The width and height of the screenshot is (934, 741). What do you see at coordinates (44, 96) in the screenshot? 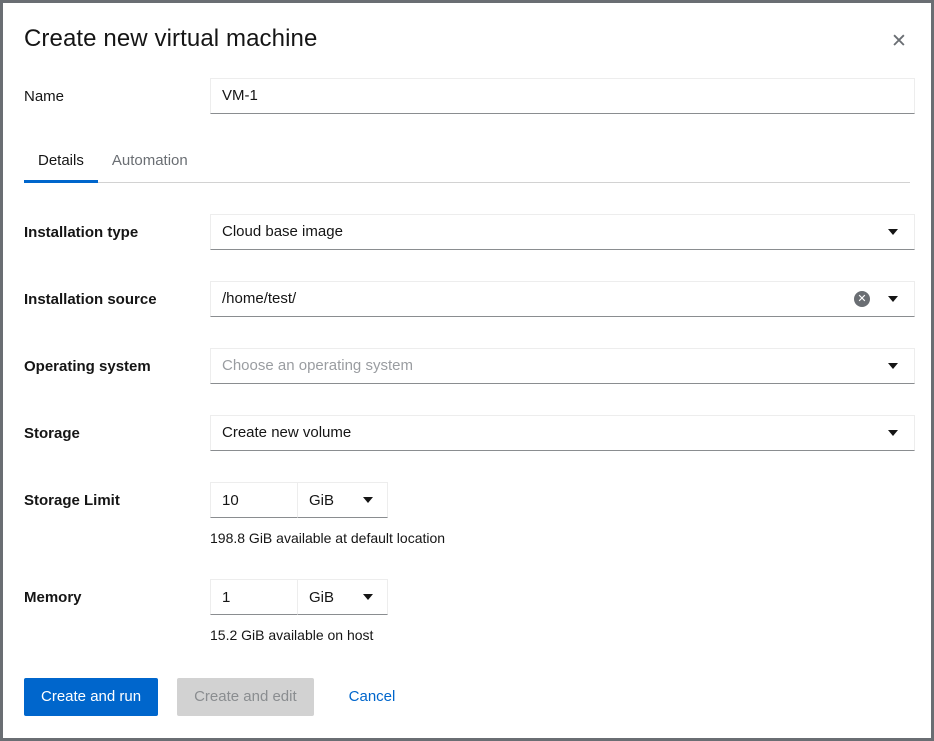
I see `name-label: Name` at bounding box center [44, 96].